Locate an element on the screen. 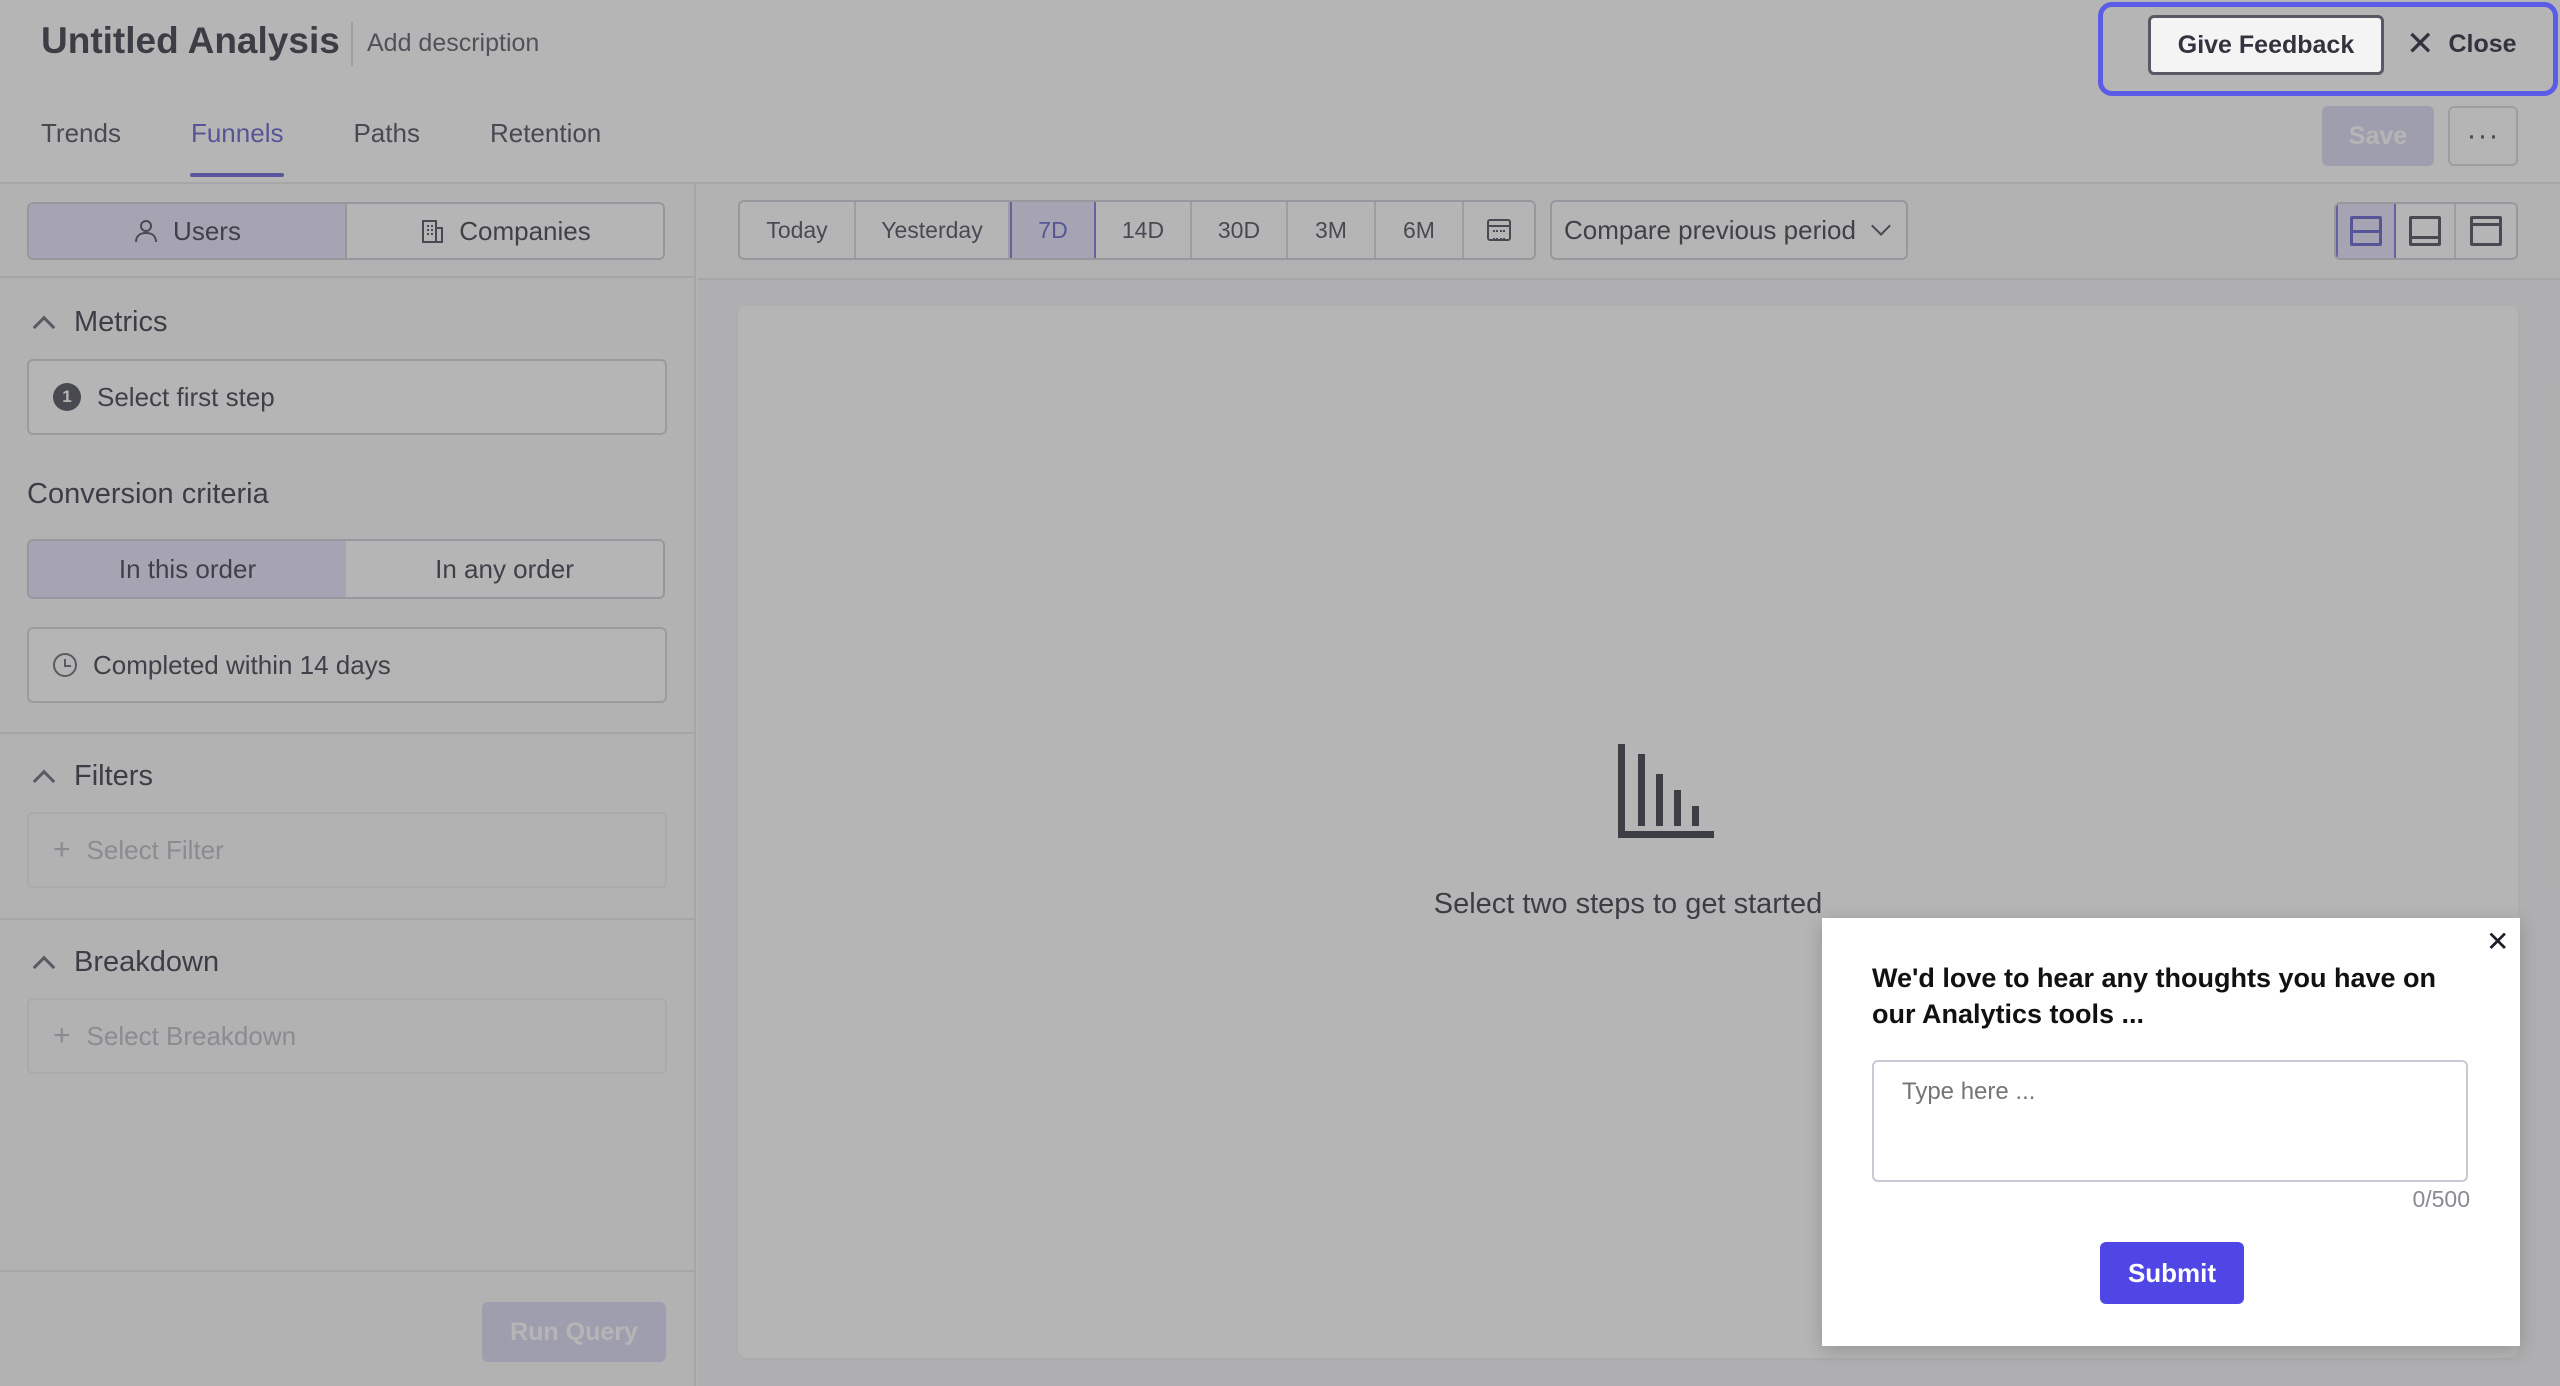 Image resolution: width=2560 pixels, height=1386 pixels. character-count: 0/500 is located at coordinates (2441, 1199).